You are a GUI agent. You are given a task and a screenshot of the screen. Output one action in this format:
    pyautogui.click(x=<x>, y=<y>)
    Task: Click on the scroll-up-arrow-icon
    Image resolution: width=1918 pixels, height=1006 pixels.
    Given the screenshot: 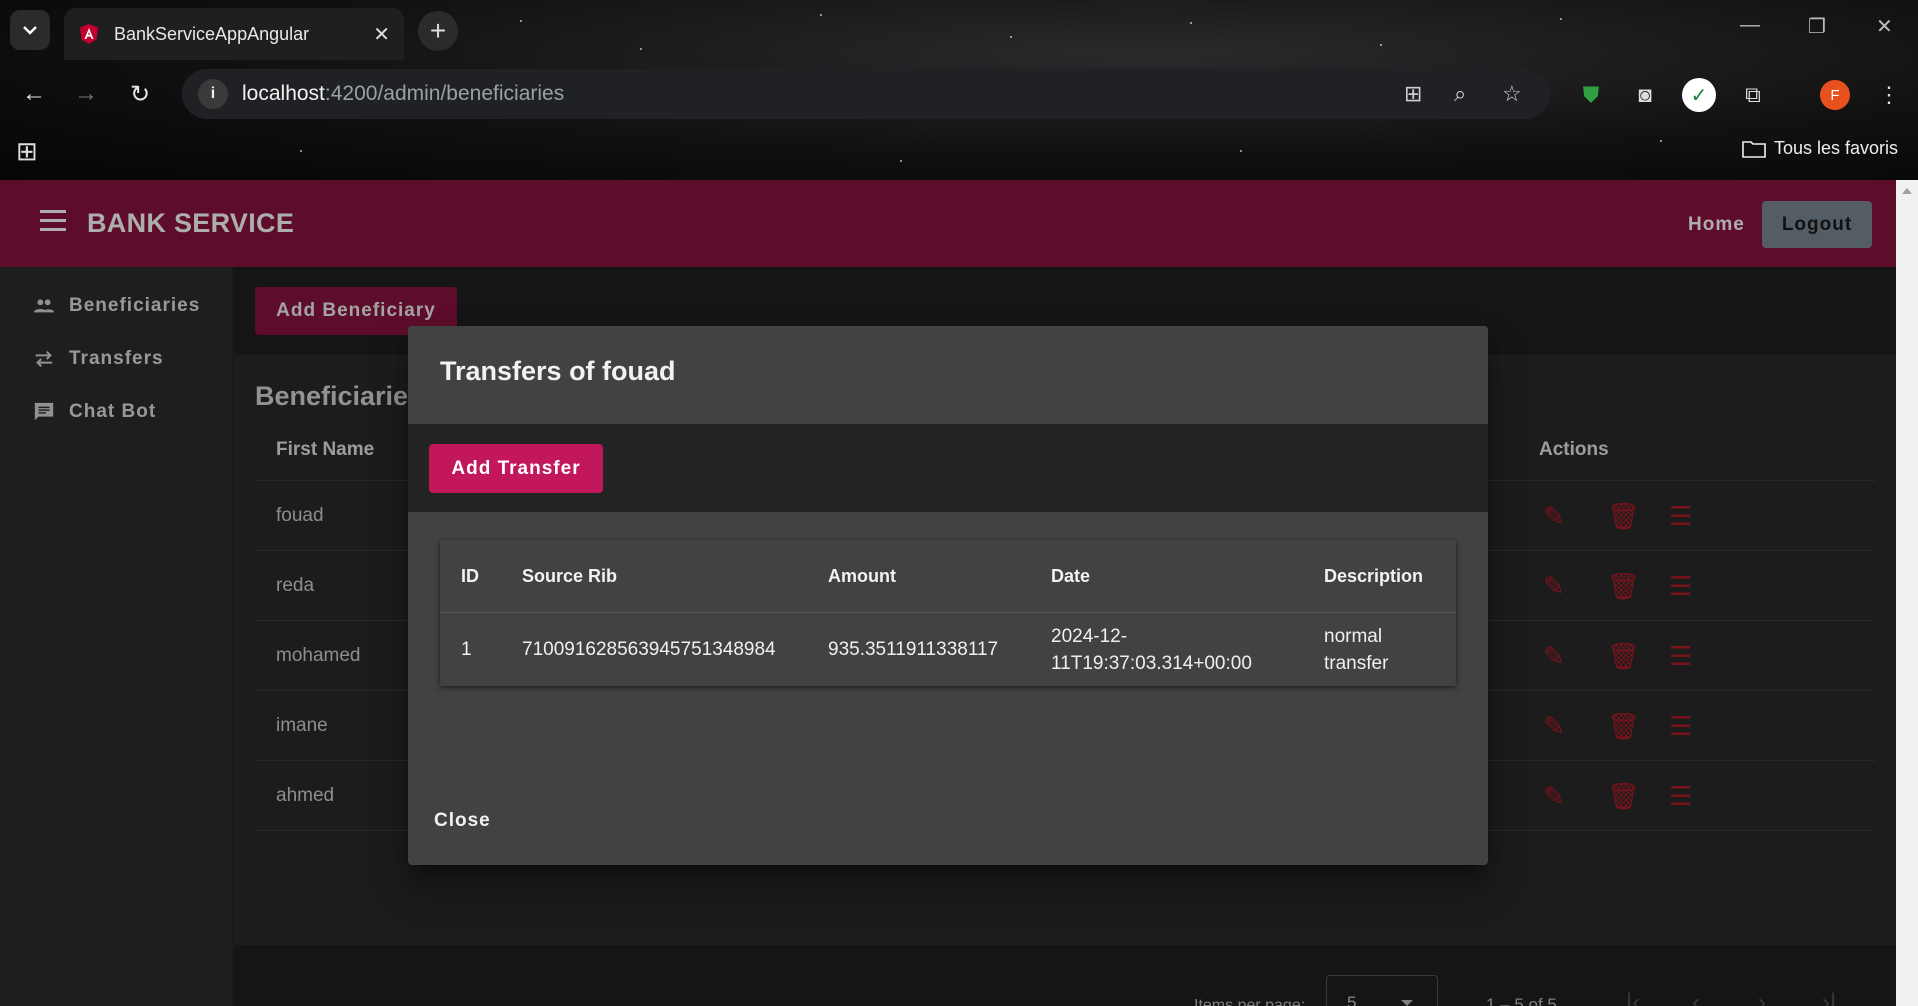 What is the action you would take?
    pyautogui.click(x=1907, y=191)
    